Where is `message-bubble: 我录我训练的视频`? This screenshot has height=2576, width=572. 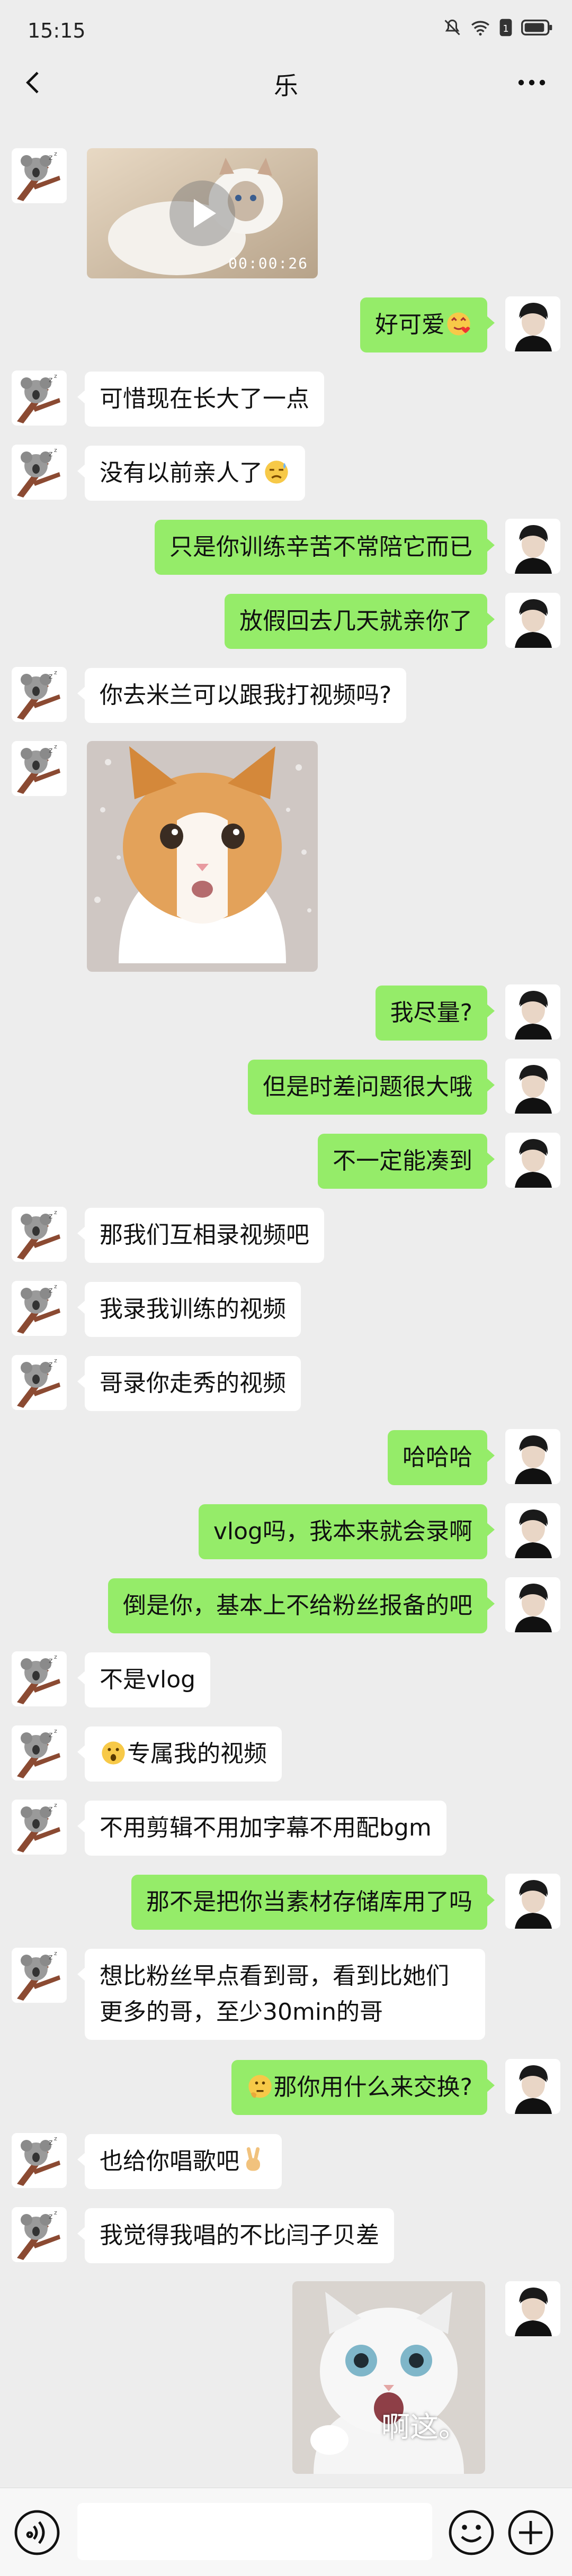 message-bubble: 我录我训练的视频 is located at coordinates (189, 1309).